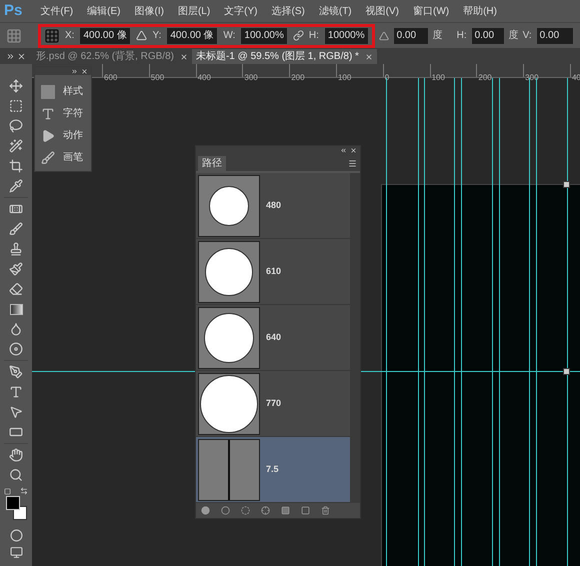 Image resolution: width=580 pixels, height=566 pixels. Describe the element at coordinates (555, 35) in the screenshot. I see `skew-v-field: 0.00` at that location.